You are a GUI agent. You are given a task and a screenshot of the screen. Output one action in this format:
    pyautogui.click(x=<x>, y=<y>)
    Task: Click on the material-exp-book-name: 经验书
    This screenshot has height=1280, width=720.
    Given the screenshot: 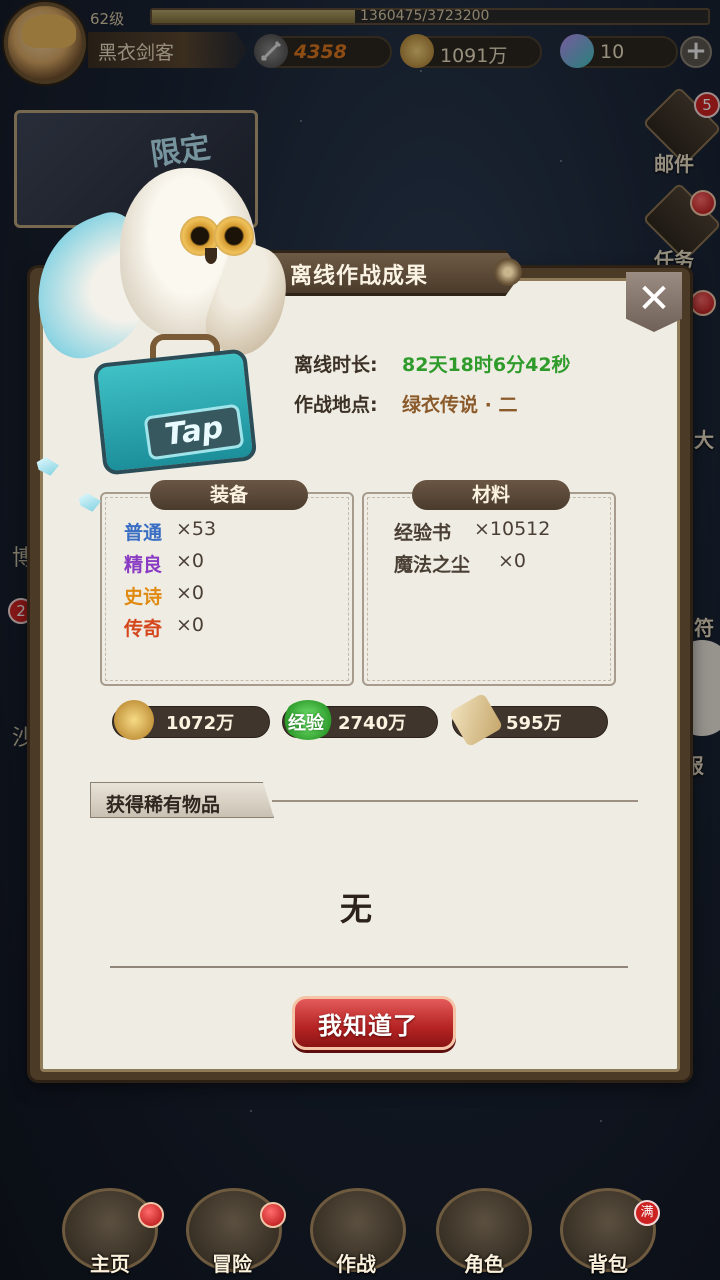 What is the action you would take?
    pyautogui.click(x=423, y=533)
    